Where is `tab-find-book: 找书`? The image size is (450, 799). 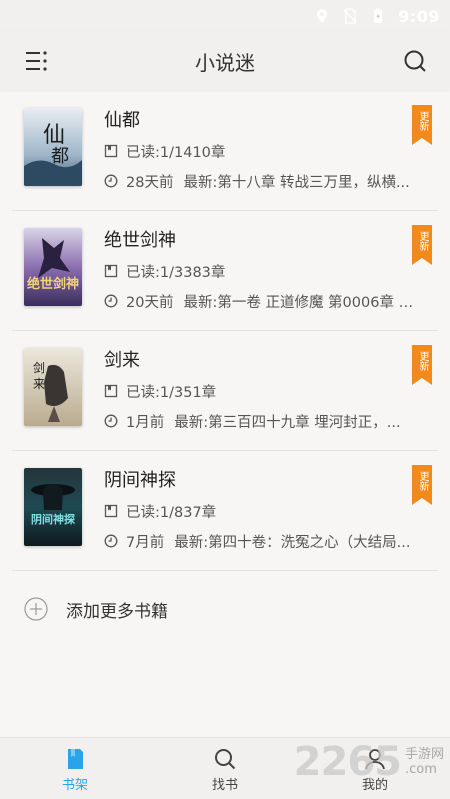
tab-find-book: 找书 is located at coordinates (225, 768).